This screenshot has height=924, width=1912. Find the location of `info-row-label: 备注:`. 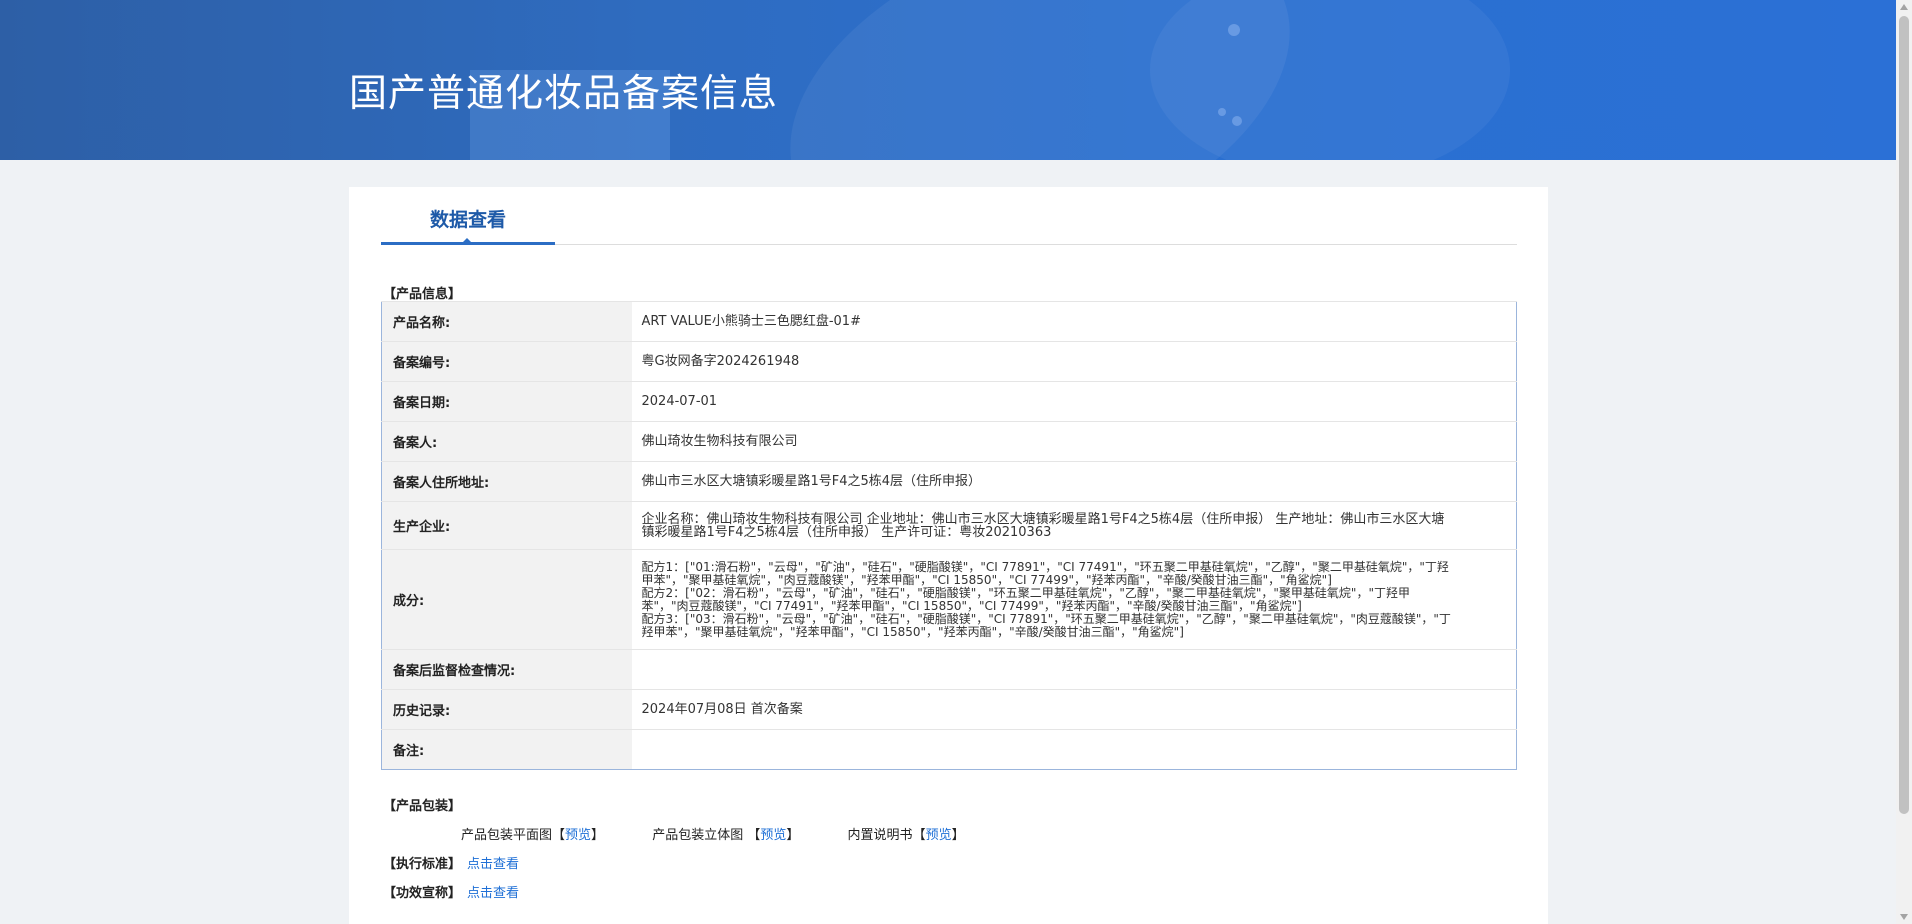

info-row-label: 备注: is located at coordinates (506, 749).